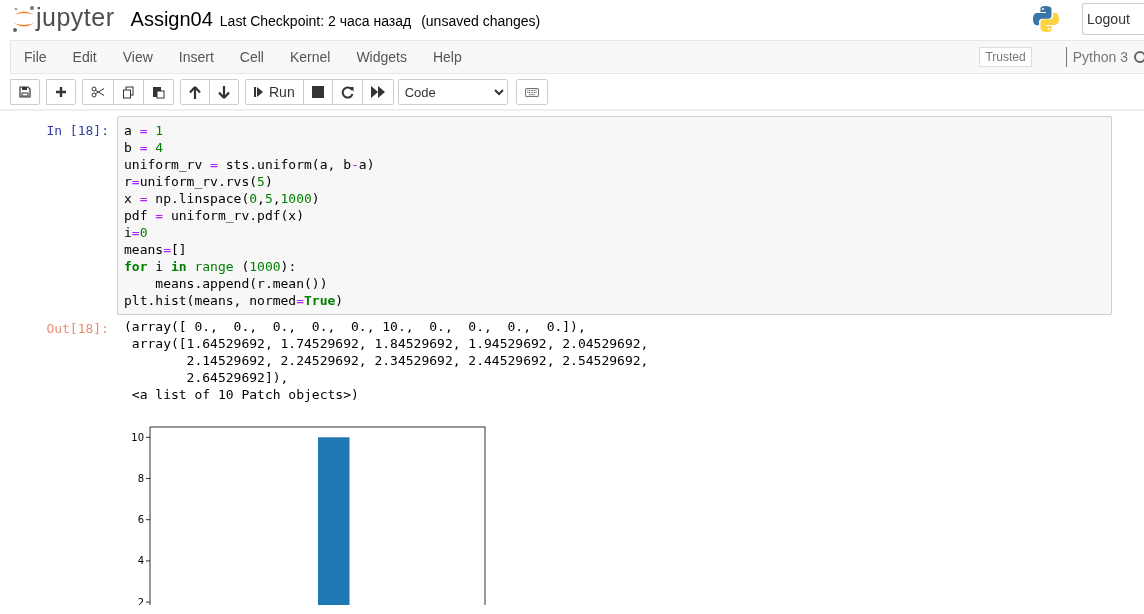 Image resolution: width=1144 pixels, height=614 pixels. Describe the element at coordinates (355, 326) in the screenshot. I see `output-line: (array([ 0., 0., 0., 0., 0., 10., 0., 0., 0., 0.]),` at that location.